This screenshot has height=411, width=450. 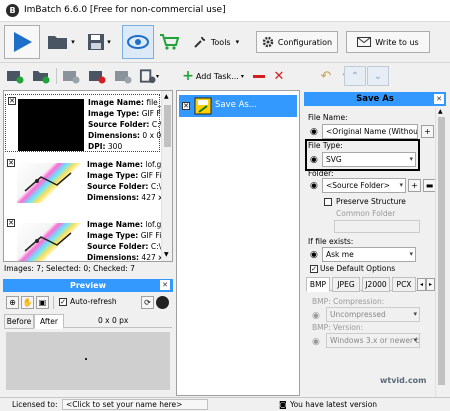 What do you see at coordinates (61, 42) in the screenshot?
I see `open-folder-button: ▾` at bounding box center [61, 42].